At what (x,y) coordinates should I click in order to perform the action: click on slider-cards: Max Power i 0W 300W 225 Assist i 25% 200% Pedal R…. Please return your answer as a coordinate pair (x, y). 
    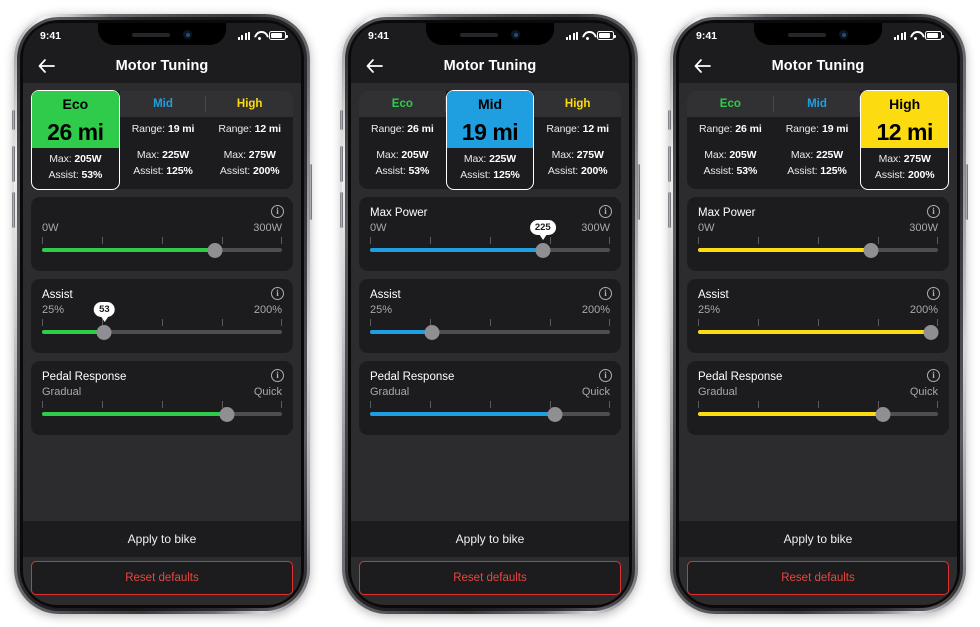
    Looking at the image, I should click on (490, 315).